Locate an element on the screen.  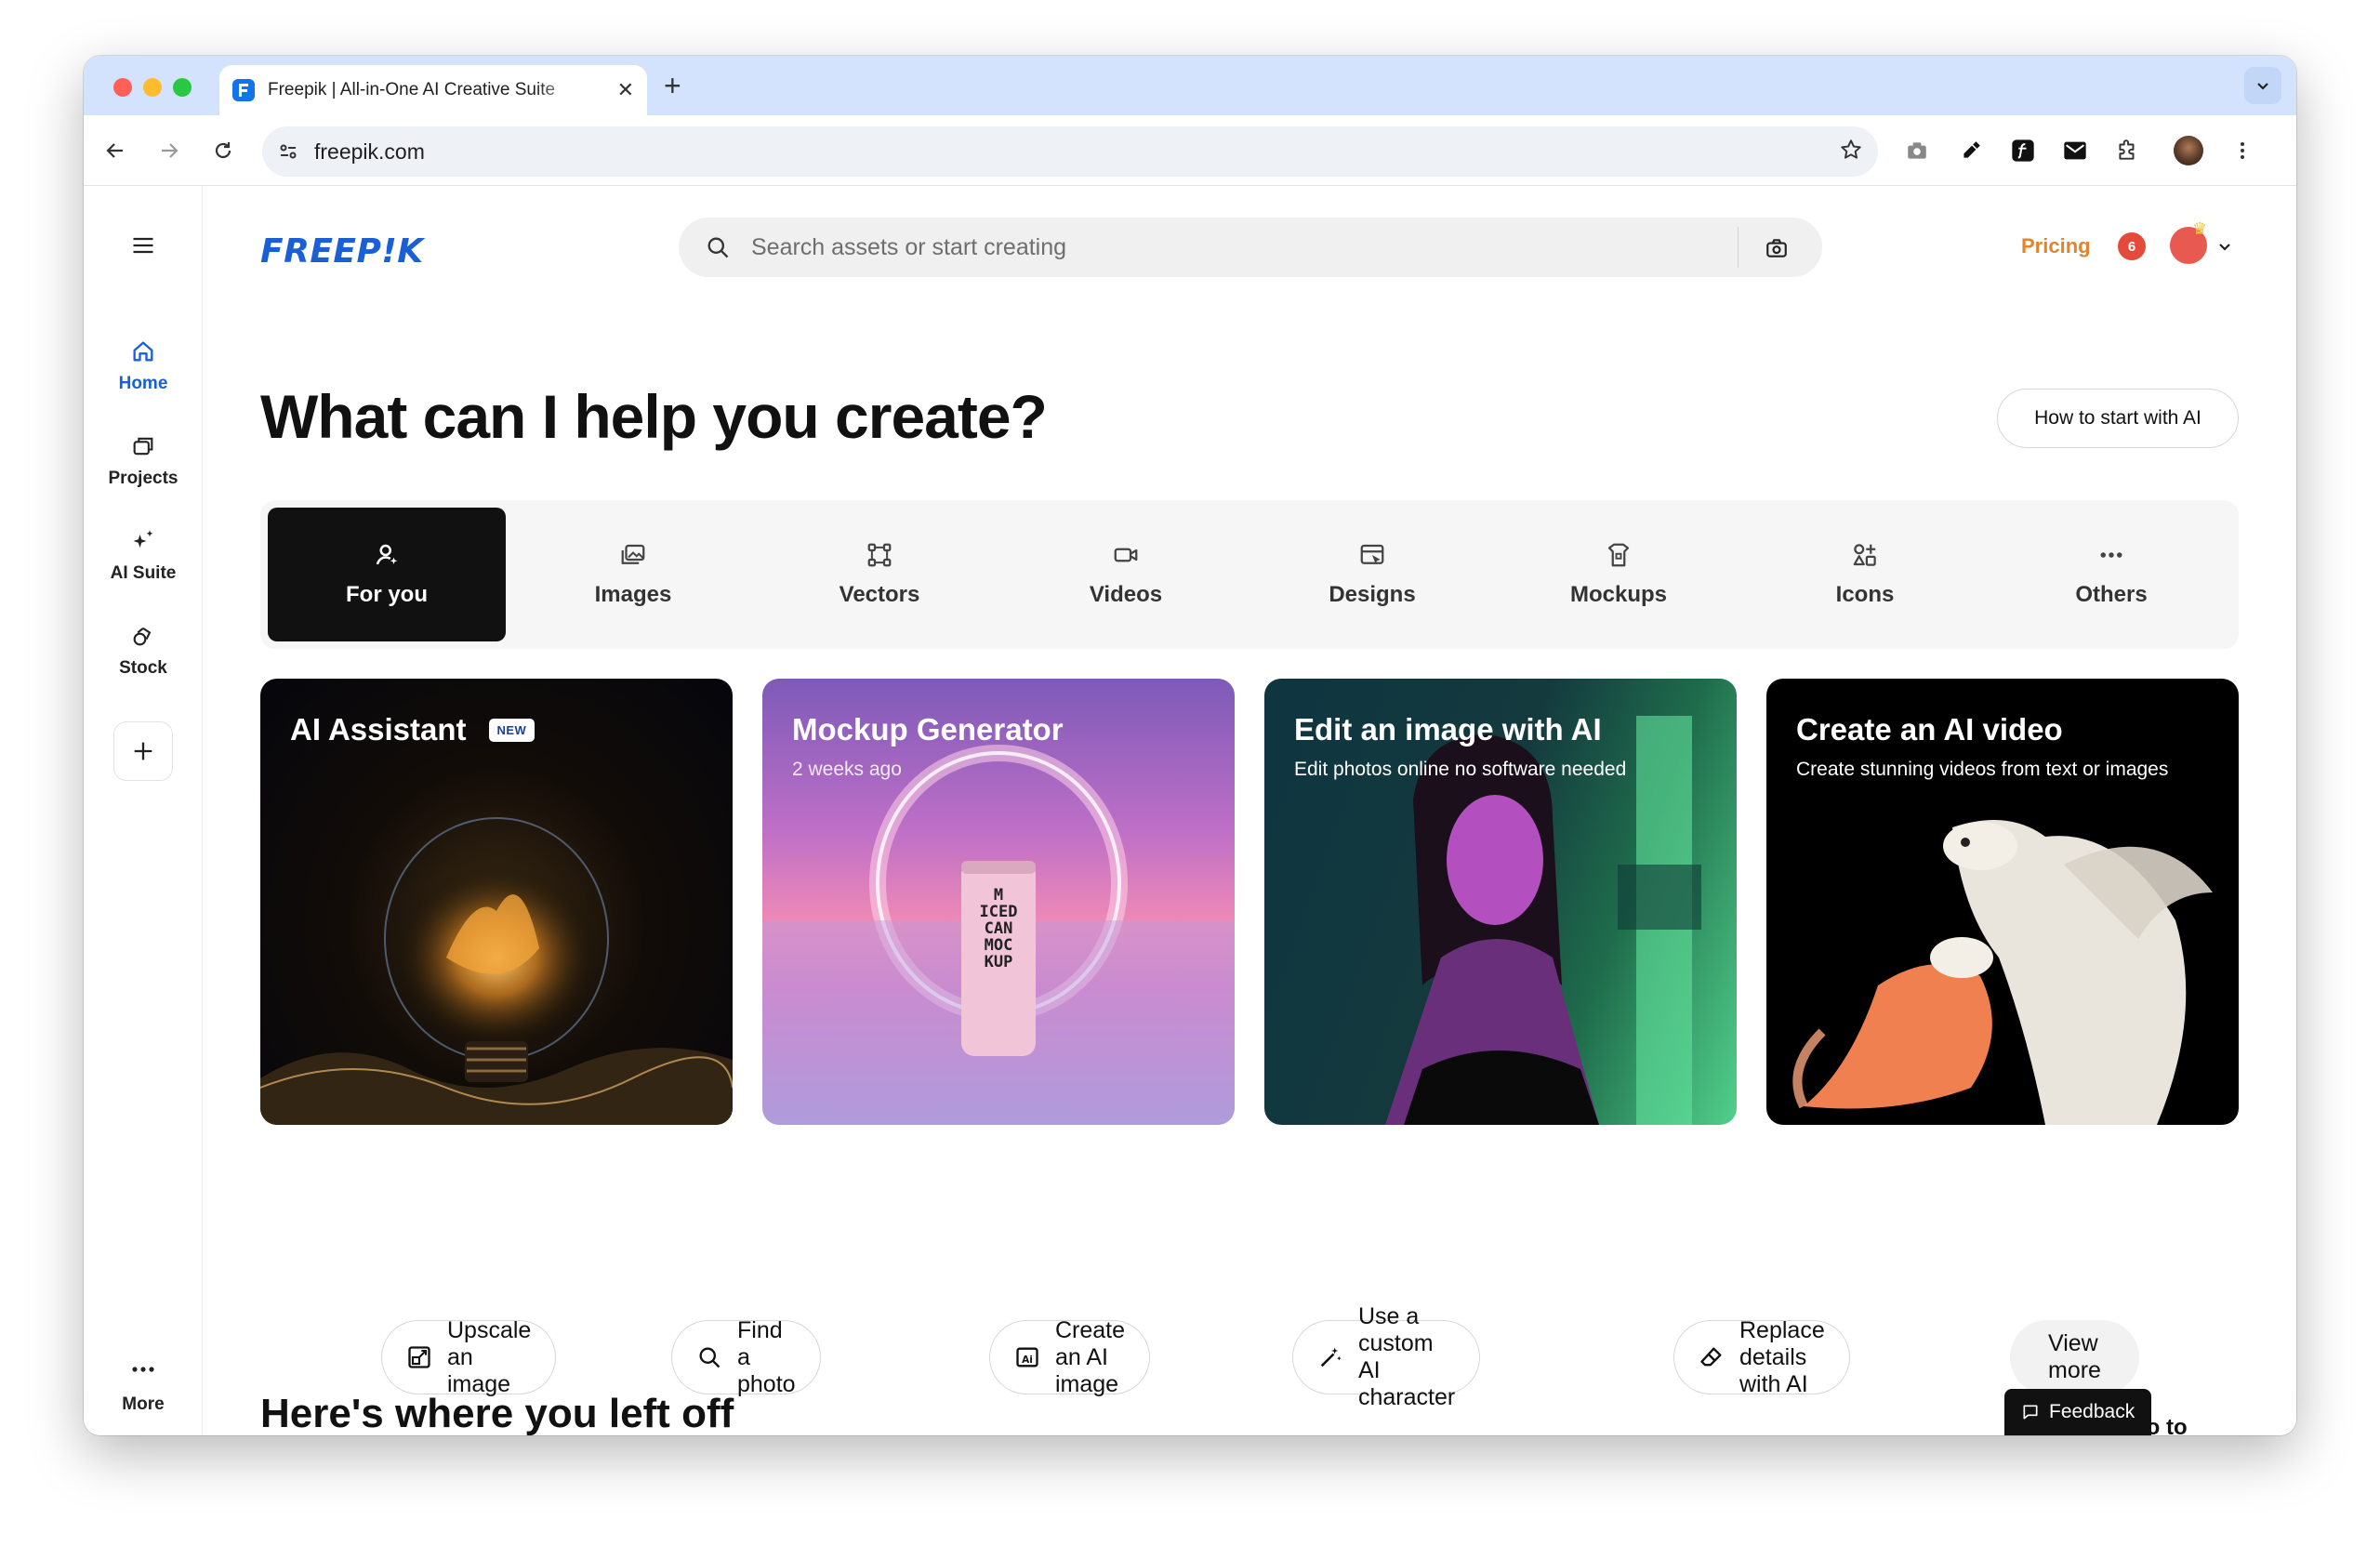
tab-for-you: For you is located at coordinates (387, 574).